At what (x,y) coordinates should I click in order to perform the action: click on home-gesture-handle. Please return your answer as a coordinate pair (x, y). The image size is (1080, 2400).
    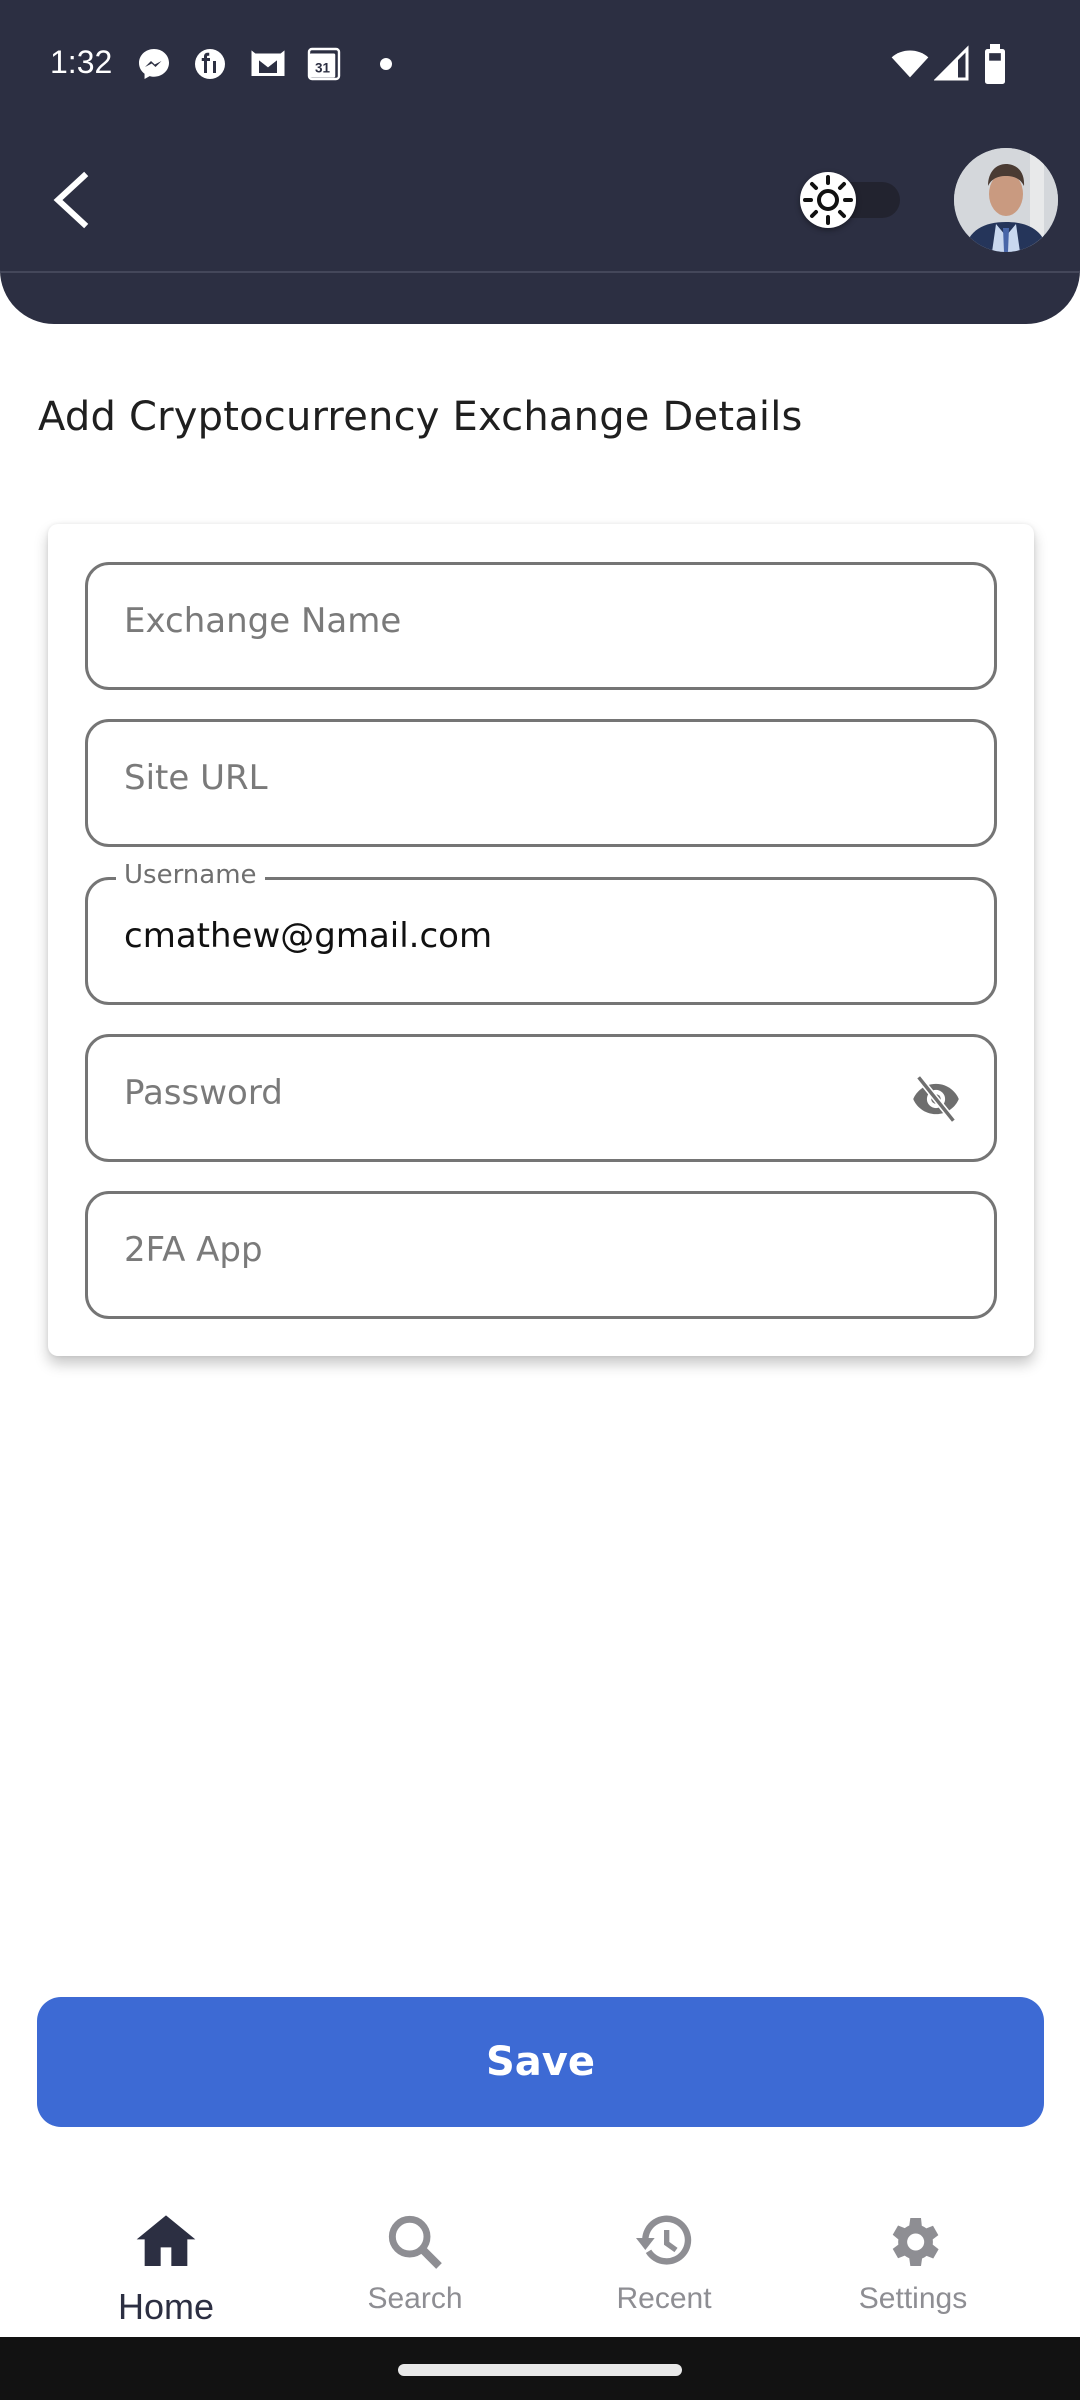
    Looking at the image, I should click on (540, 2370).